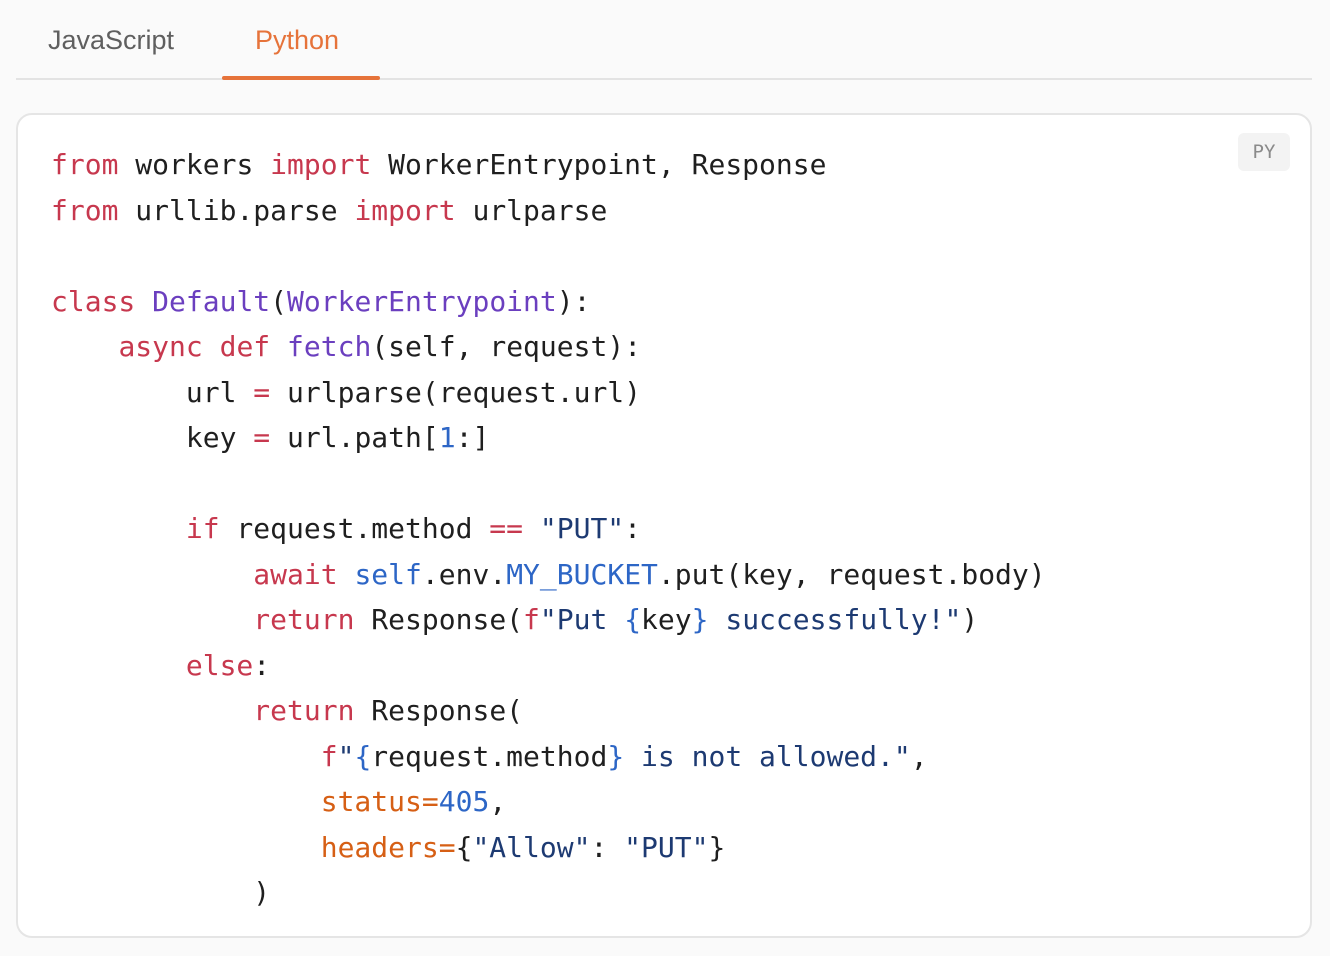  What do you see at coordinates (270, 437) in the screenshot?
I see `code-line: key = url.path[1:]` at bounding box center [270, 437].